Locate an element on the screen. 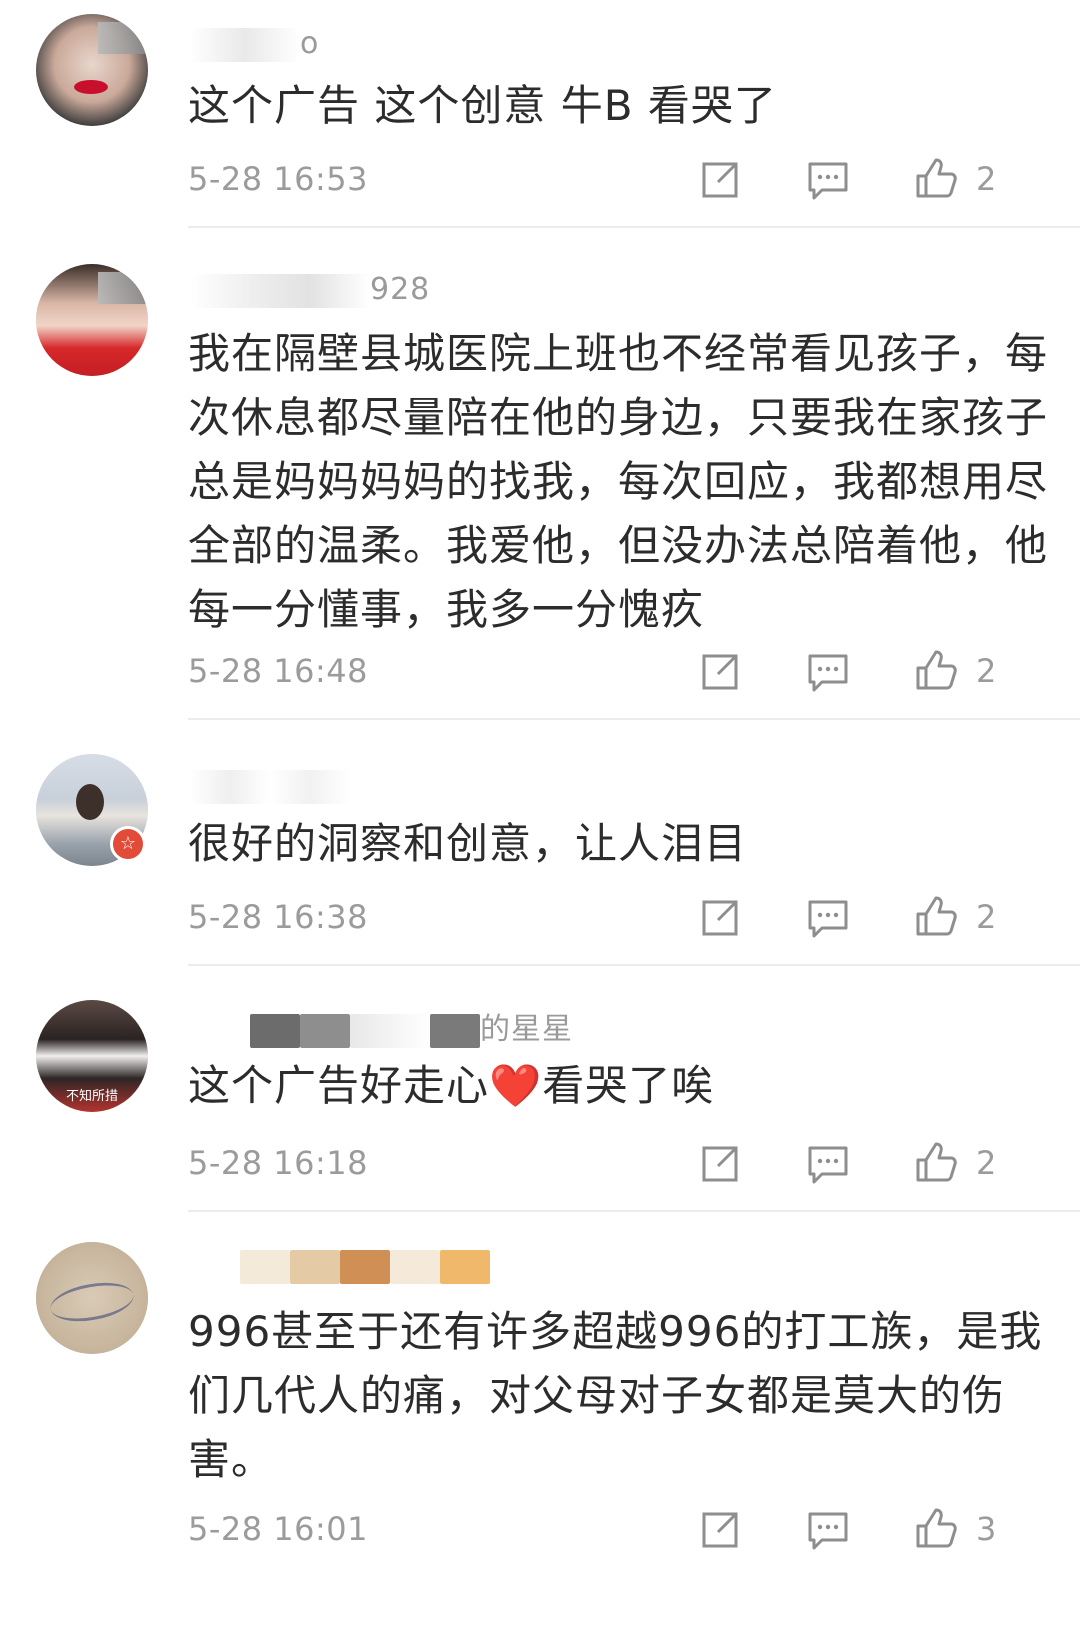 This screenshot has height=1644, width=1080. timestamp: 5-28 16:38 is located at coordinates (278, 917).